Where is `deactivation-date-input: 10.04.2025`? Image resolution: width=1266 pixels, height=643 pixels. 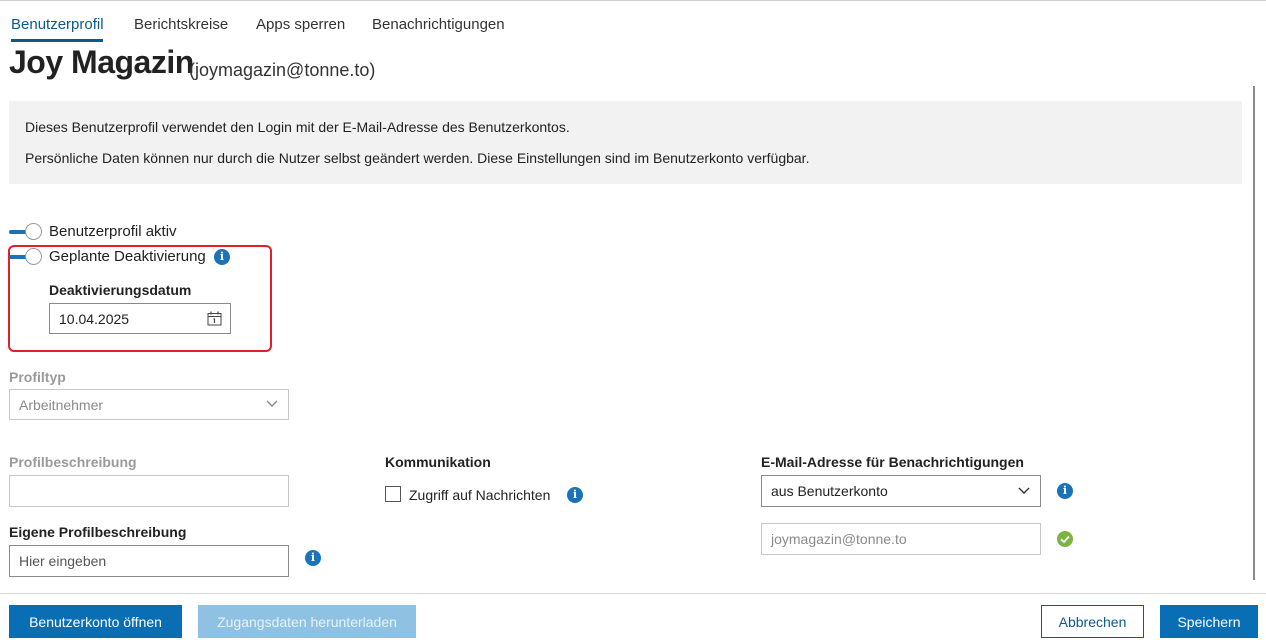 deactivation-date-input: 10.04.2025 is located at coordinates (140, 318).